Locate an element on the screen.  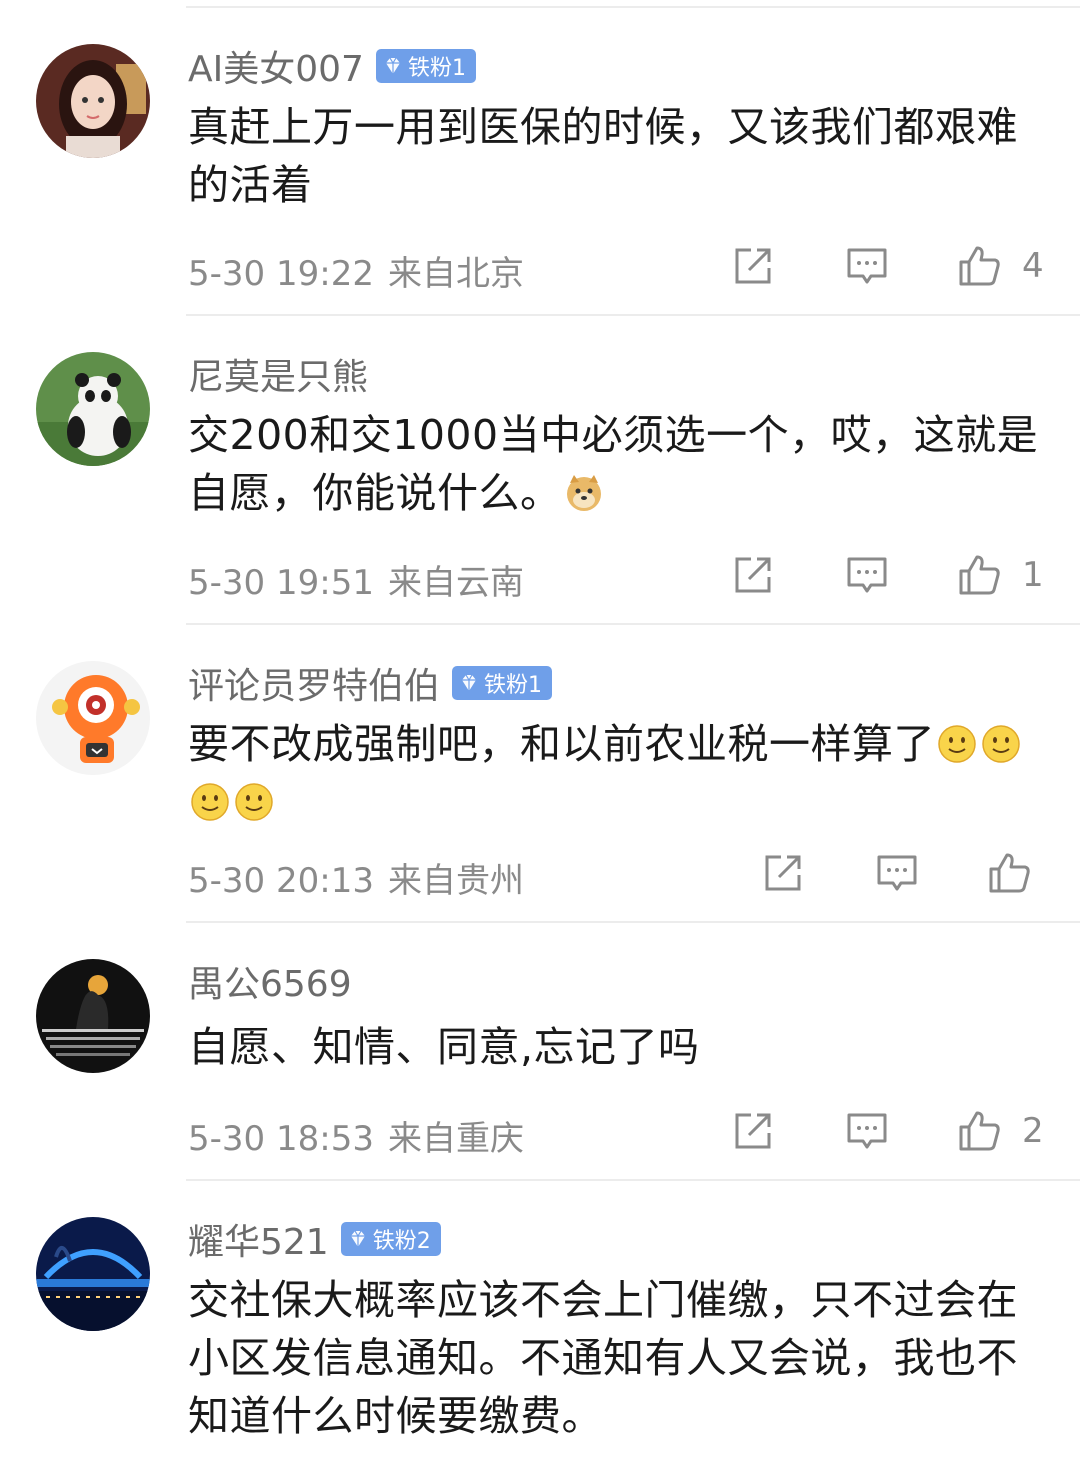
comment-text: 自愿、知情、同意,忘记了吗 is located at coordinates (444, 1047).